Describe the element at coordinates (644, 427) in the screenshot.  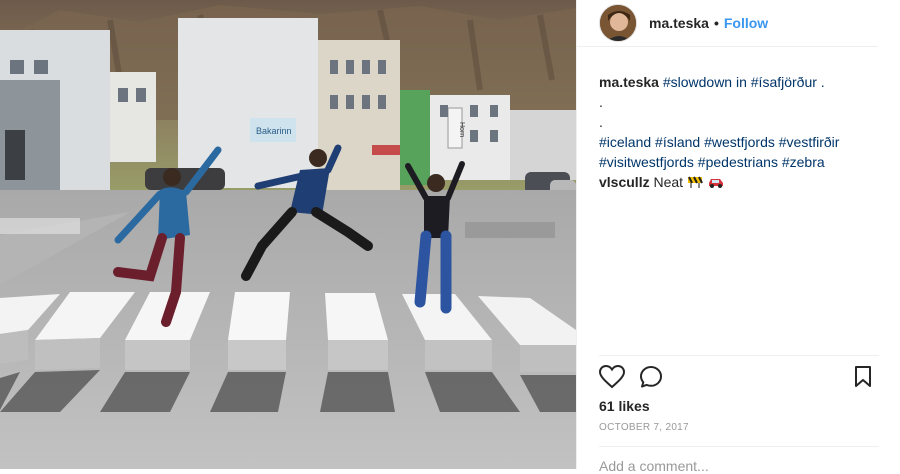
I see `post-date: OCTOBER 7, 2017` at that location.